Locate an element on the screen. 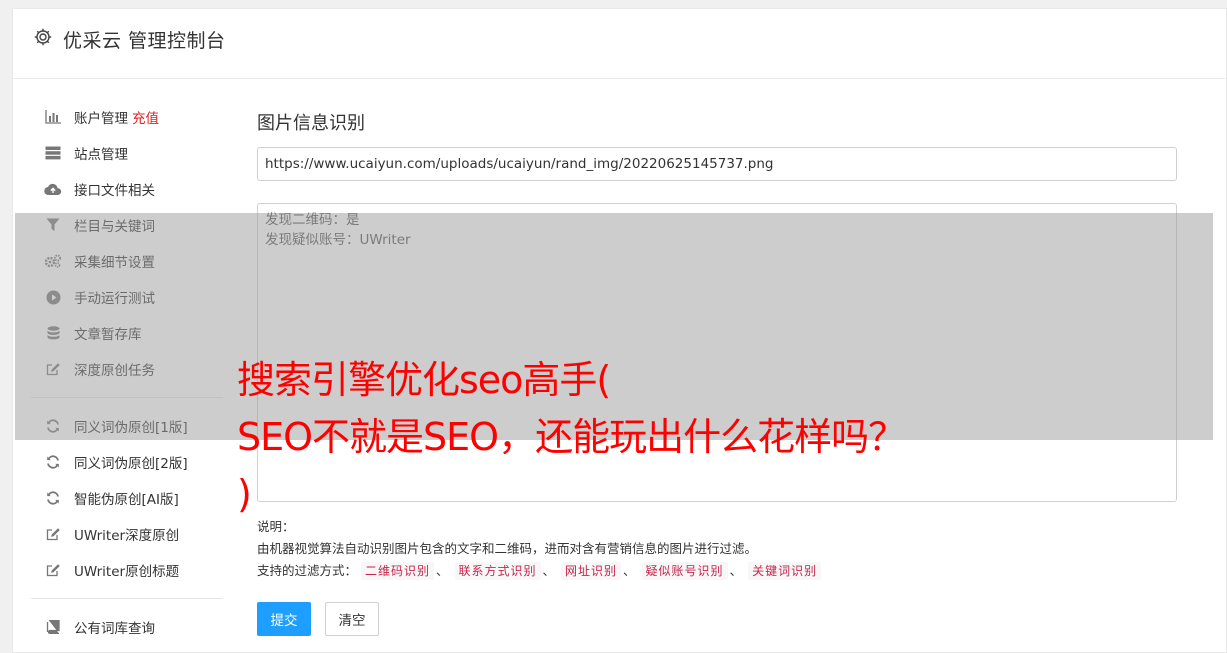  filter-chip-account: 疑似账号识别 is located at coordinates (684, 571).